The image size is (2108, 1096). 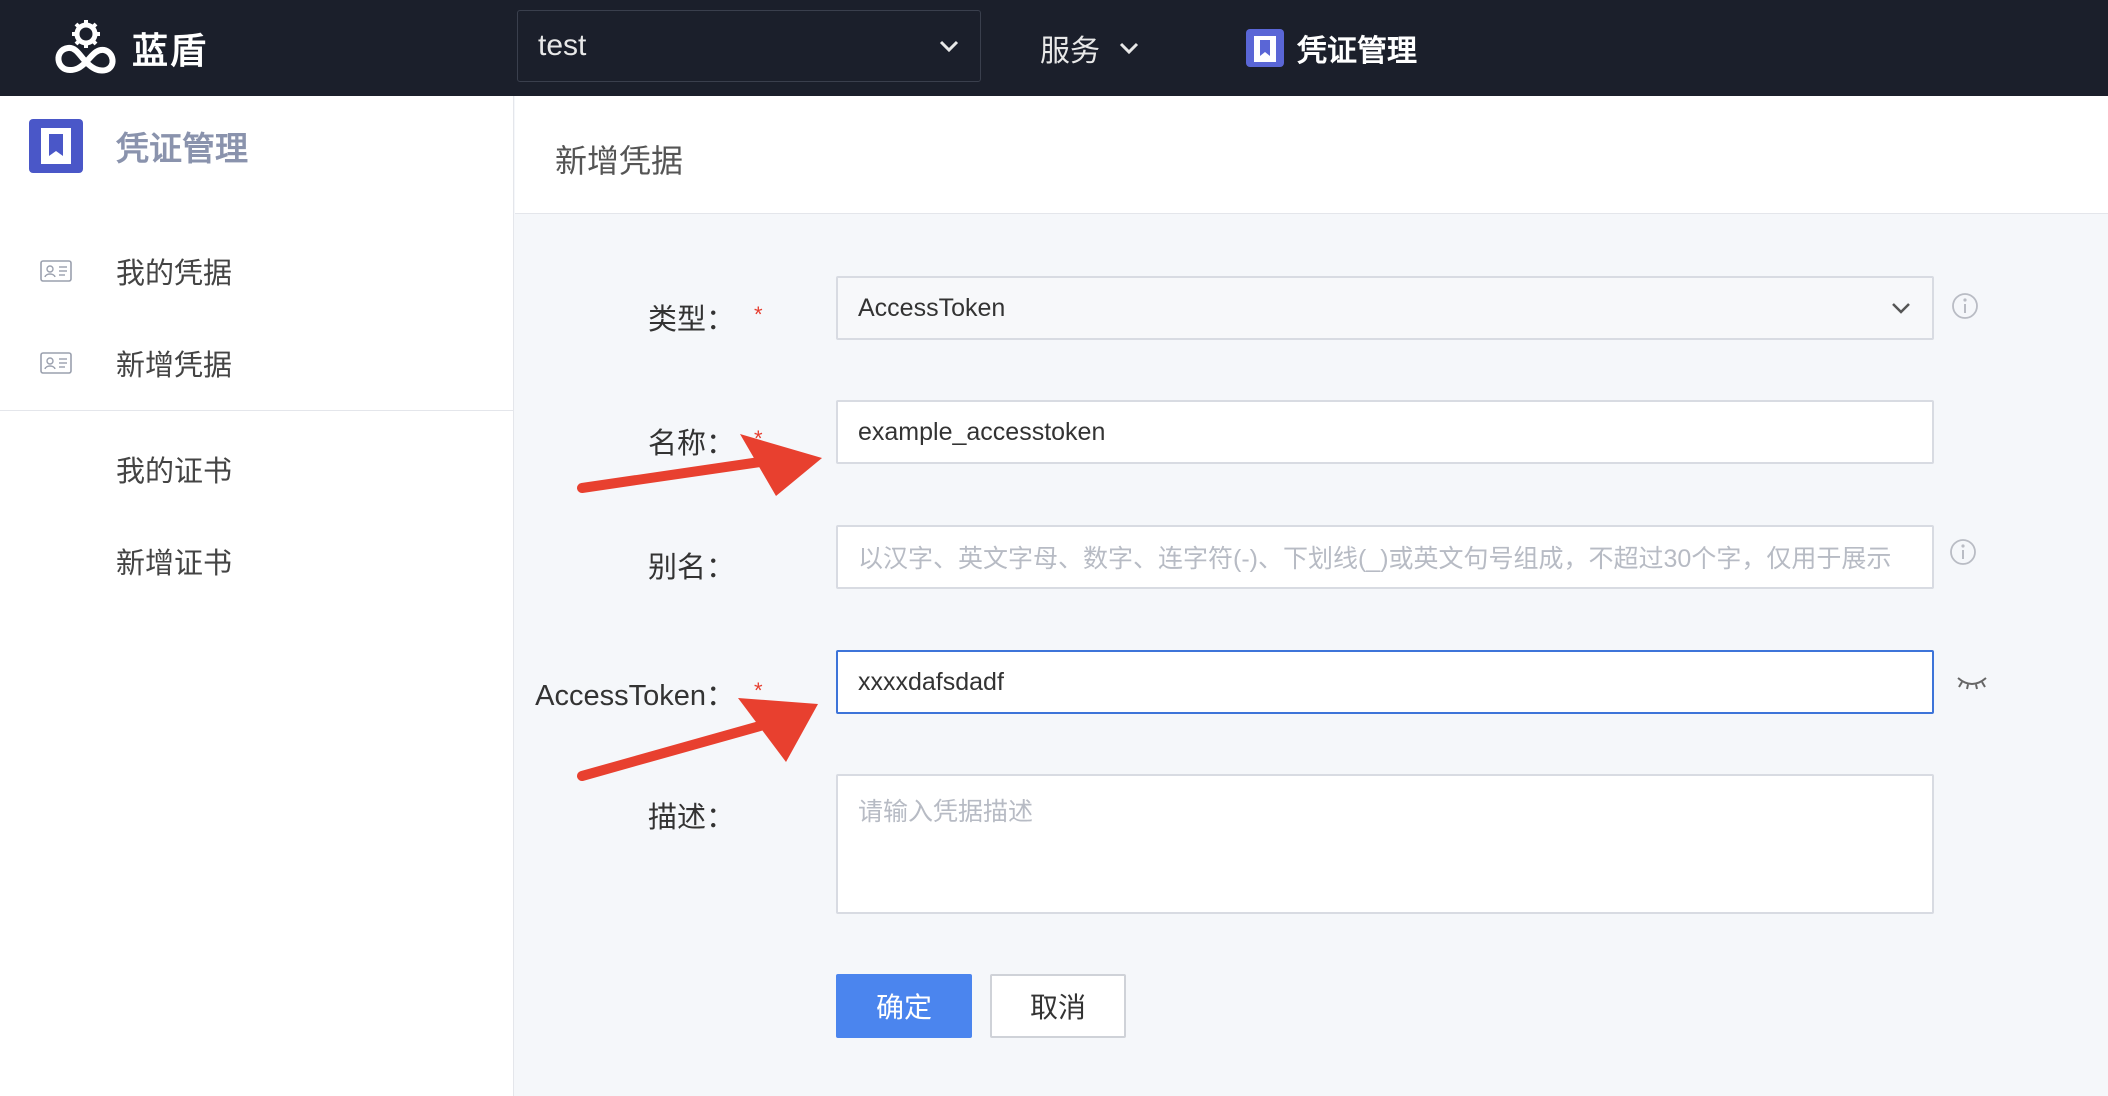 I want to click on sidebar-header: 凭证管理, so click(x=138, y=146).